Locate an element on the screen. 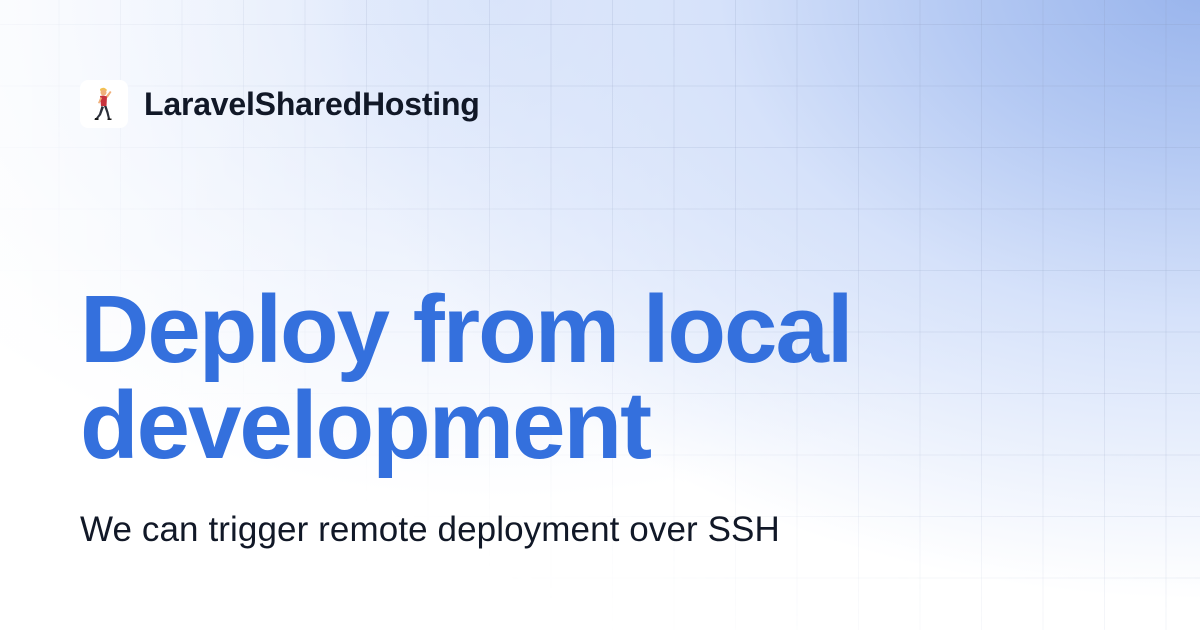  headline-line-1: Deploy from local is located at coordinates (467, 329).